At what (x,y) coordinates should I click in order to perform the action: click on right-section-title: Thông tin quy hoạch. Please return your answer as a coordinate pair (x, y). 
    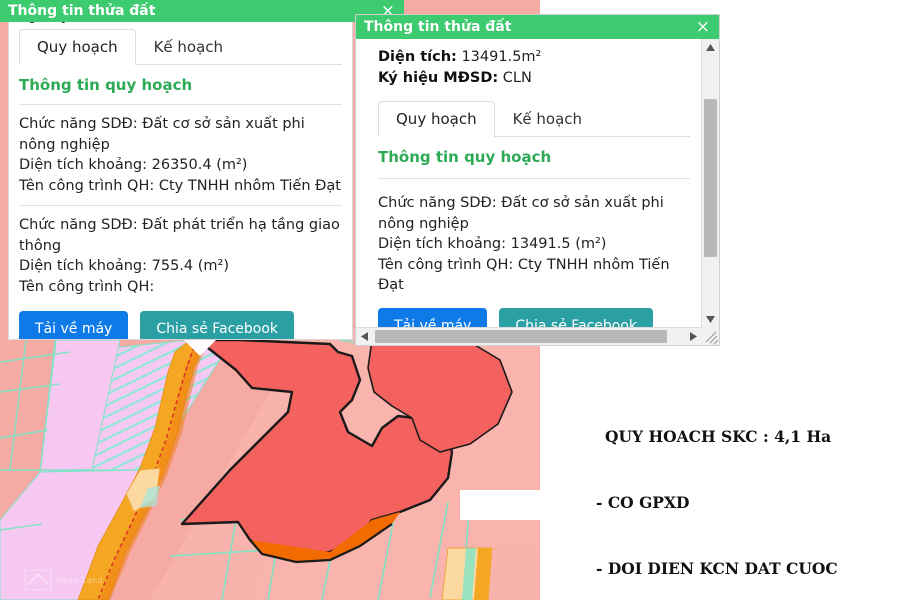
    Looking at the image, I should click on (465, 157).